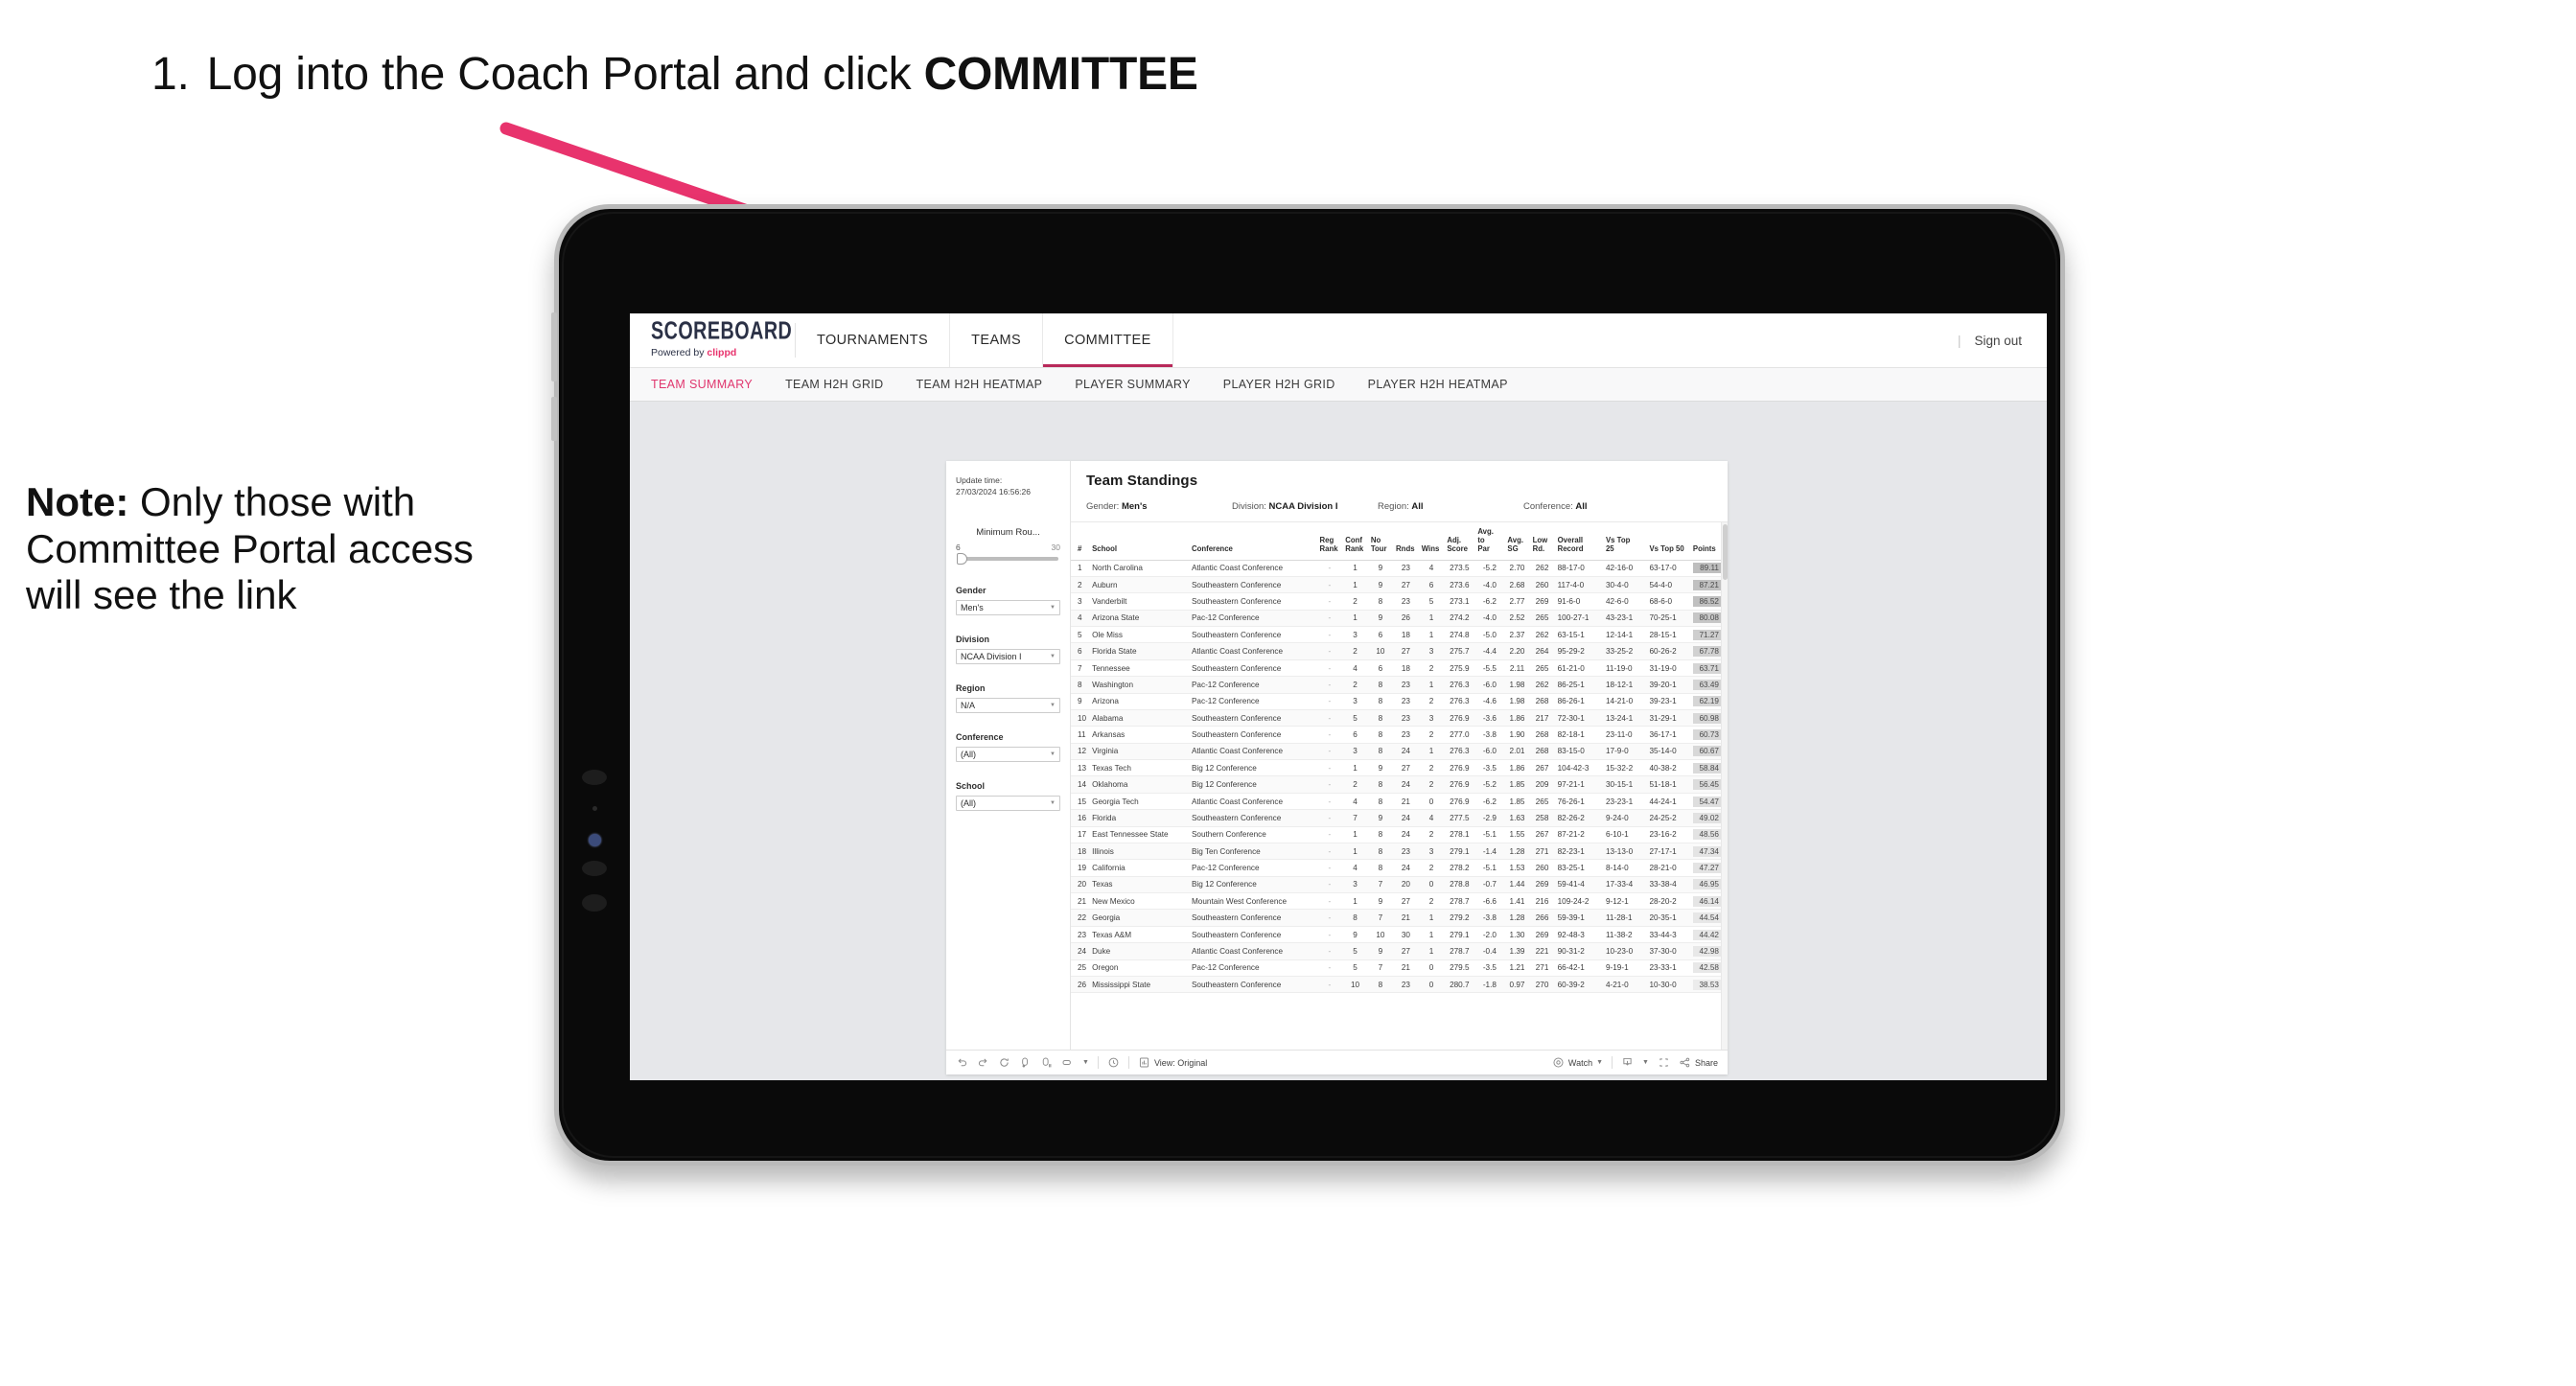 The height and width of the screenshot is (1386, 2576). I want to click on table-cell: 1, so click(1431, 951).